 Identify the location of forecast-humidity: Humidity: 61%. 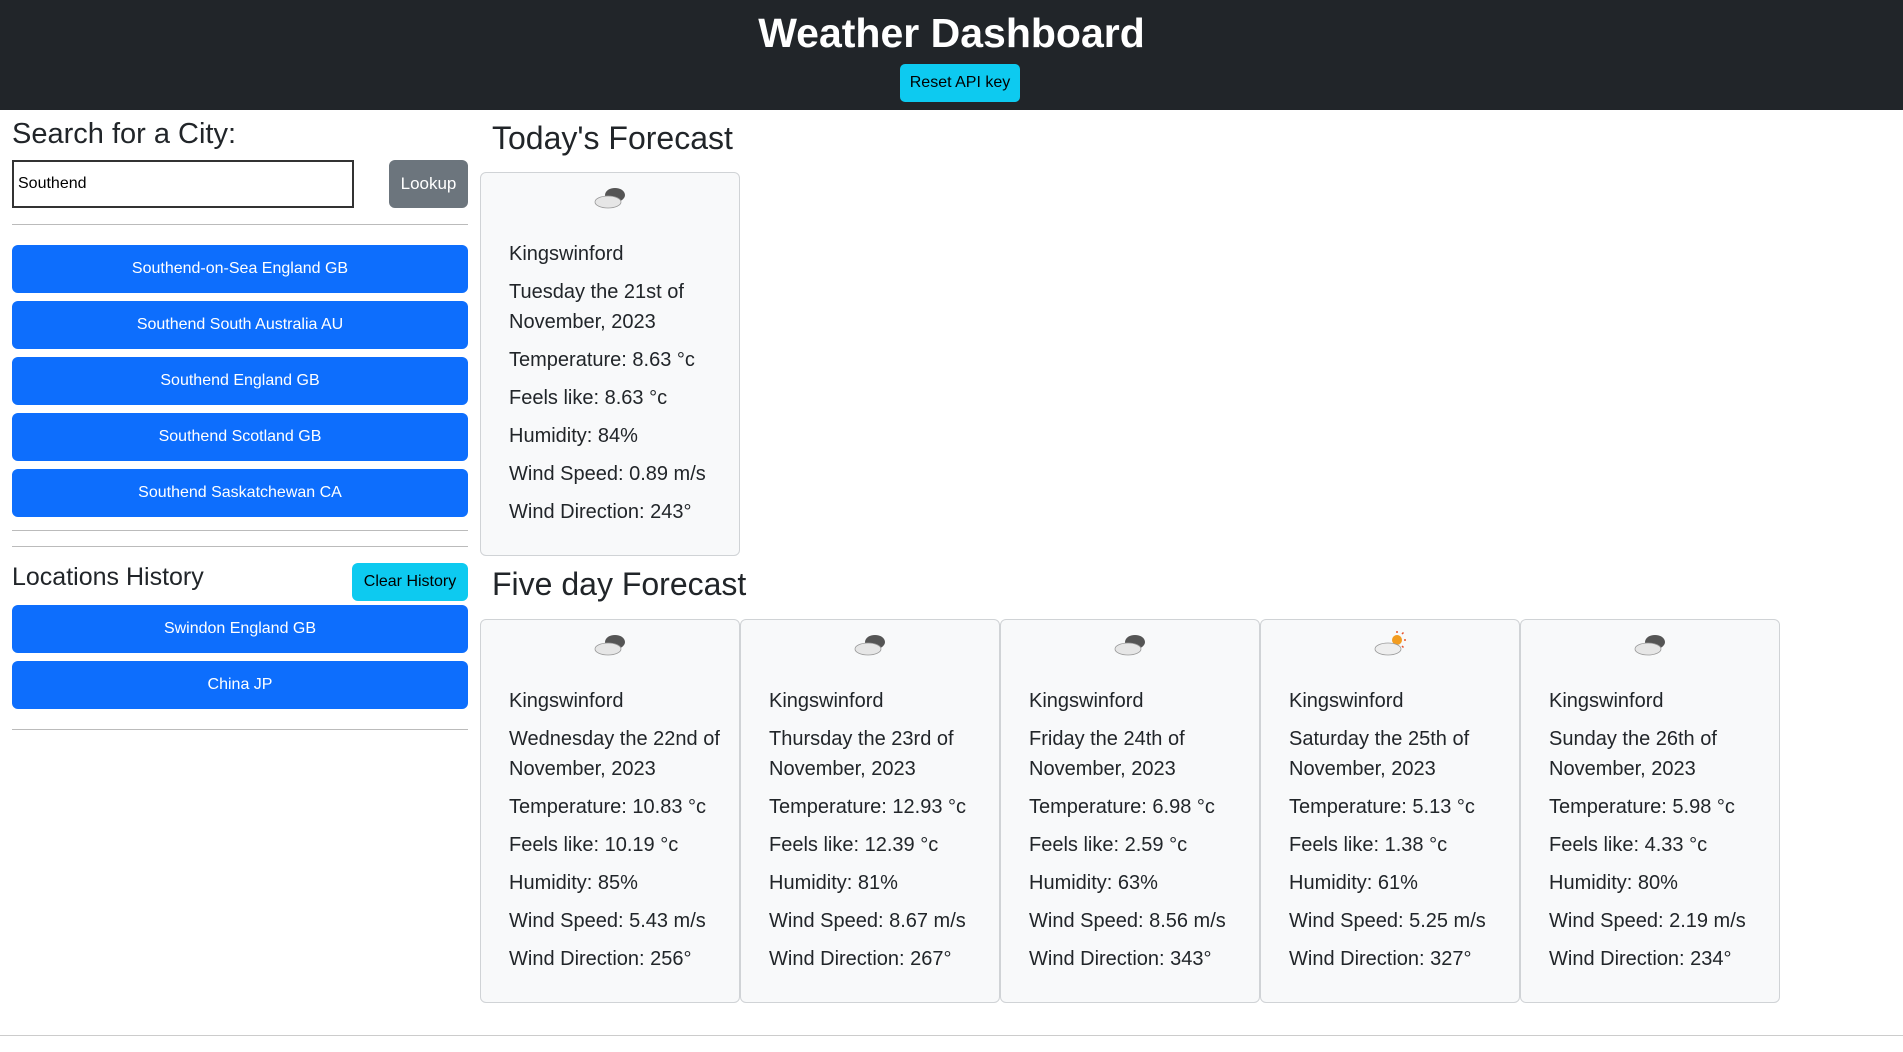
(1353, 883).